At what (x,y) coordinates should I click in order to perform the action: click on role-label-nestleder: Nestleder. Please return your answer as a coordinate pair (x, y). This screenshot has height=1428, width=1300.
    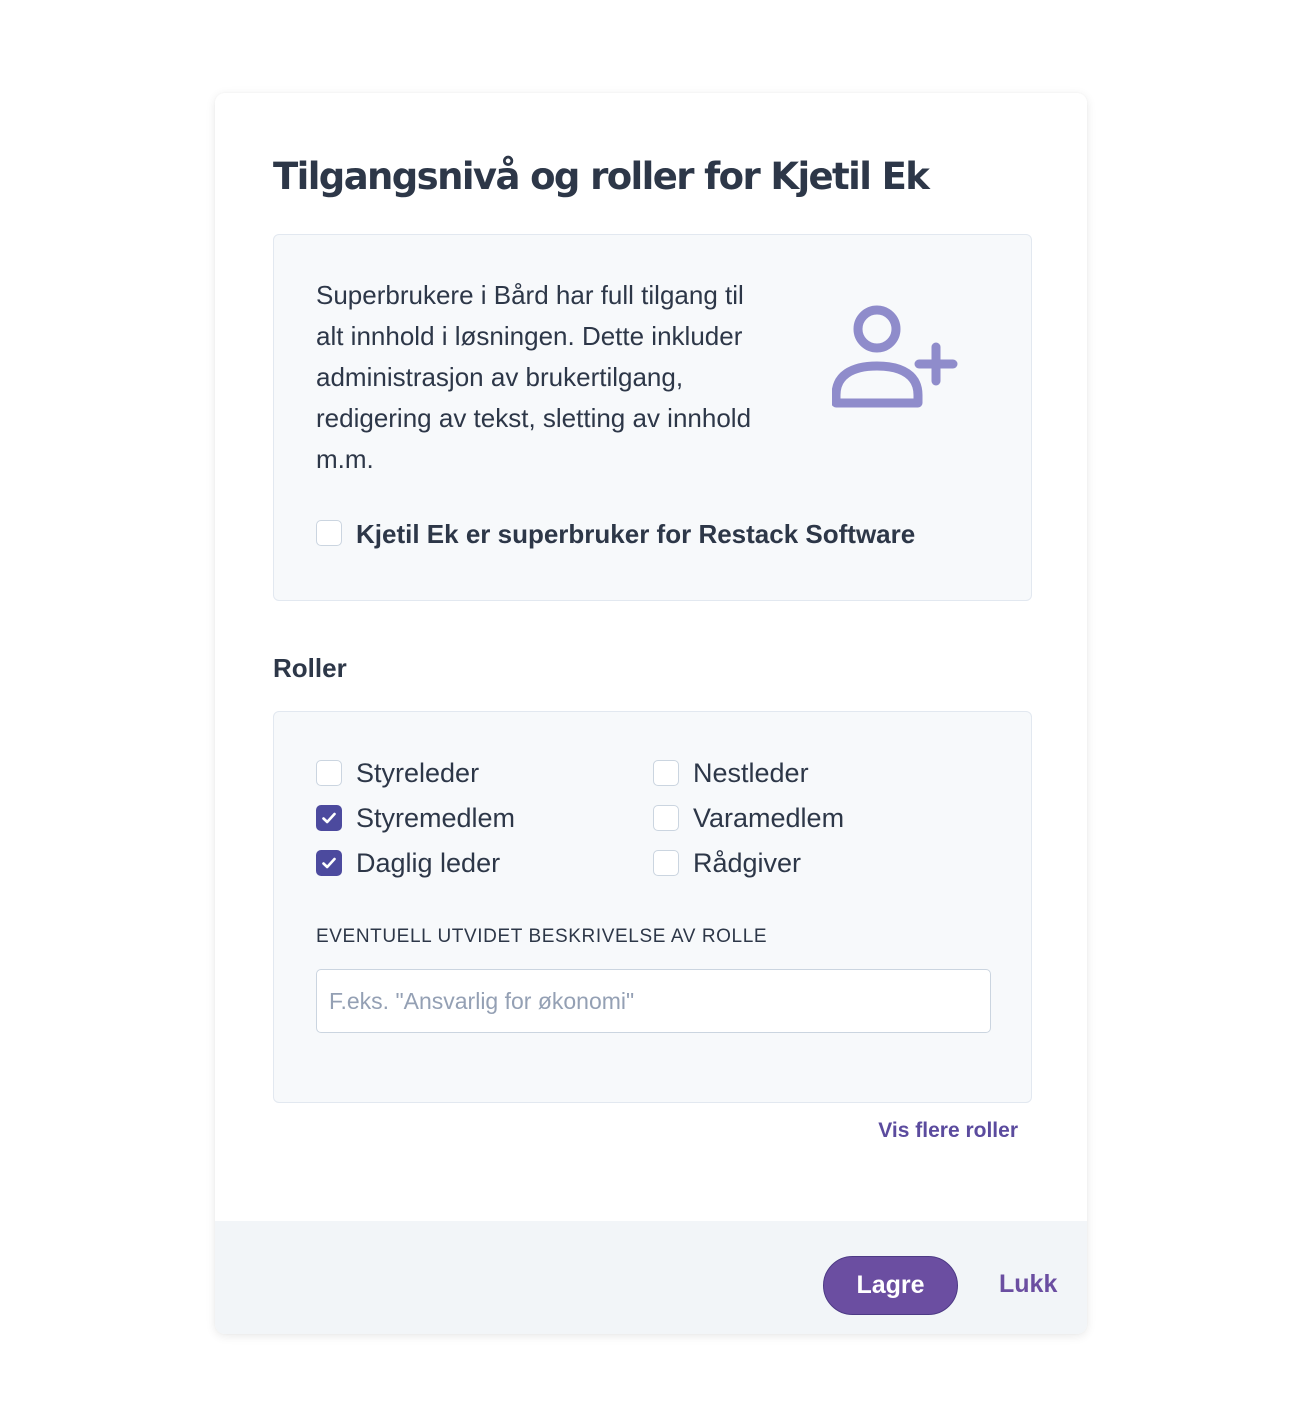
    Looking at the image, I should click on (751, 773).